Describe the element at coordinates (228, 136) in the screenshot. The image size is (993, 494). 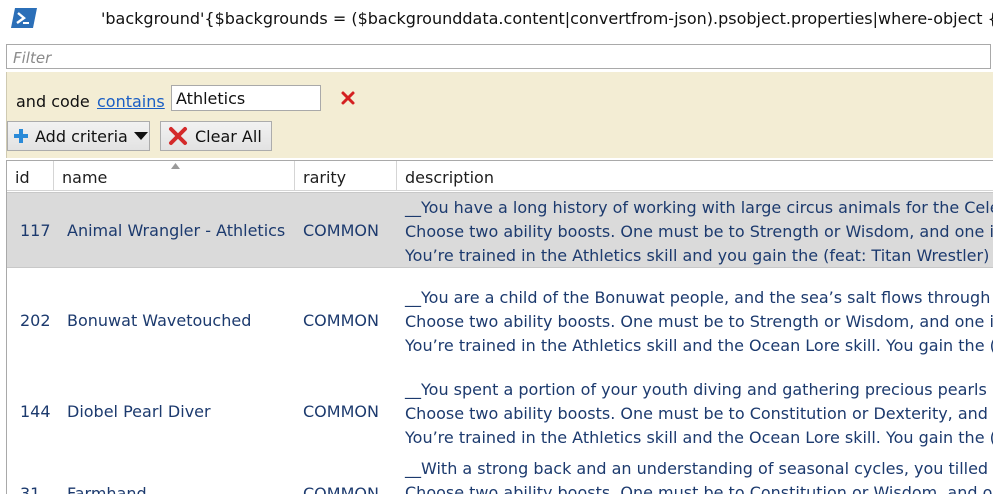
I see `clear-all-label: Clear All` at that location.